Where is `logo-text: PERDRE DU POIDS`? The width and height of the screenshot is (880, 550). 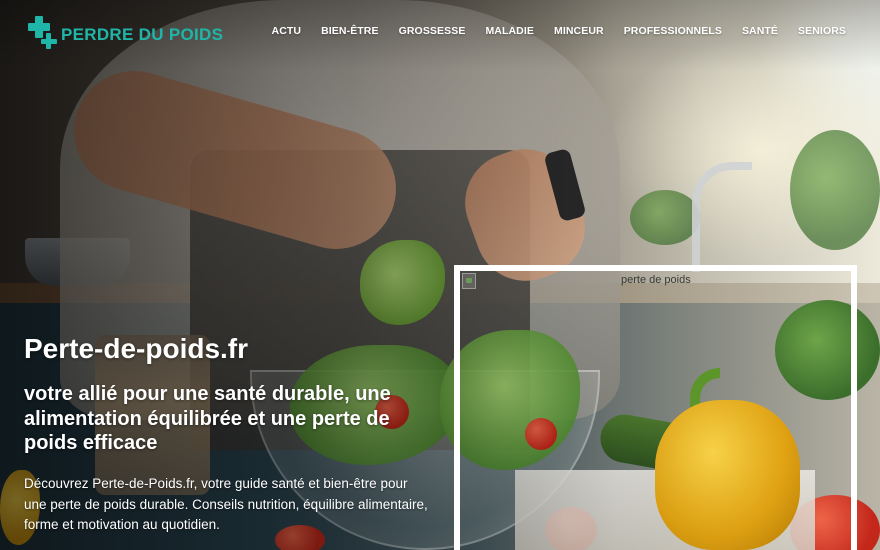 logo-text: PERDRE DU POIDS is located at coordinates (142, 34).